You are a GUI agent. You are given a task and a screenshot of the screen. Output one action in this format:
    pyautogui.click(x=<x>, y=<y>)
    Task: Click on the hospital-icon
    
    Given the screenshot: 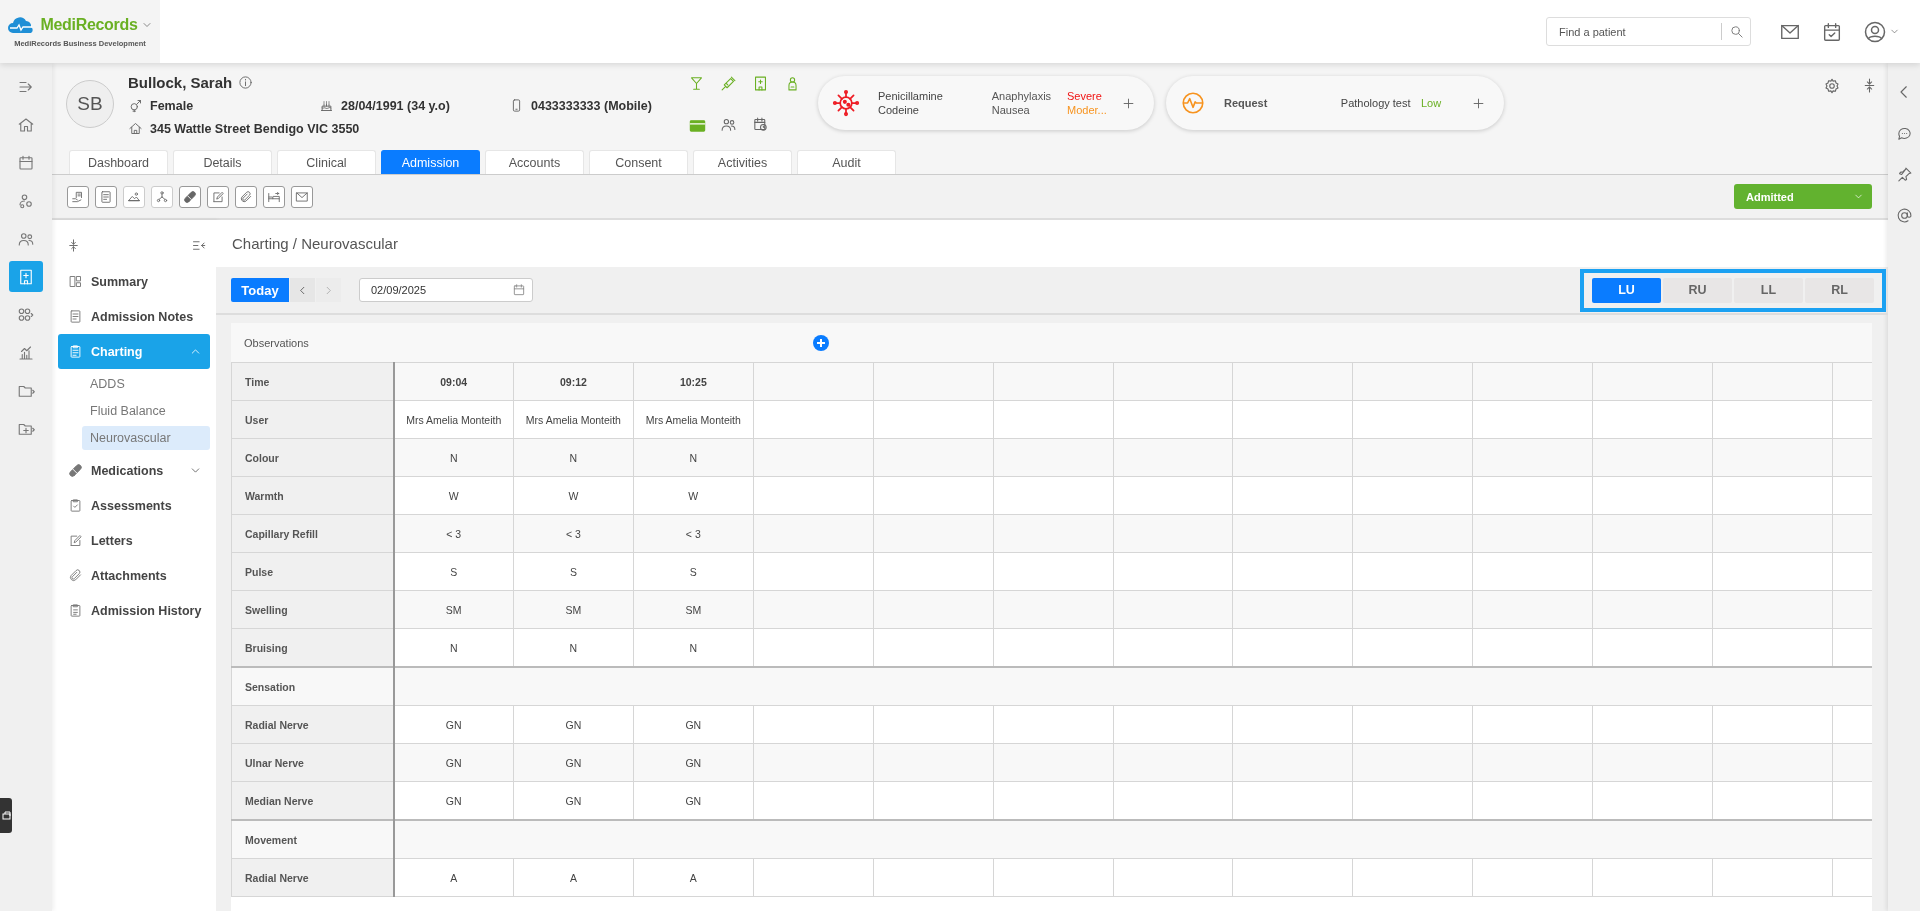 What is the action you would take?
    pyautogui.click(x=26, y=276)
    